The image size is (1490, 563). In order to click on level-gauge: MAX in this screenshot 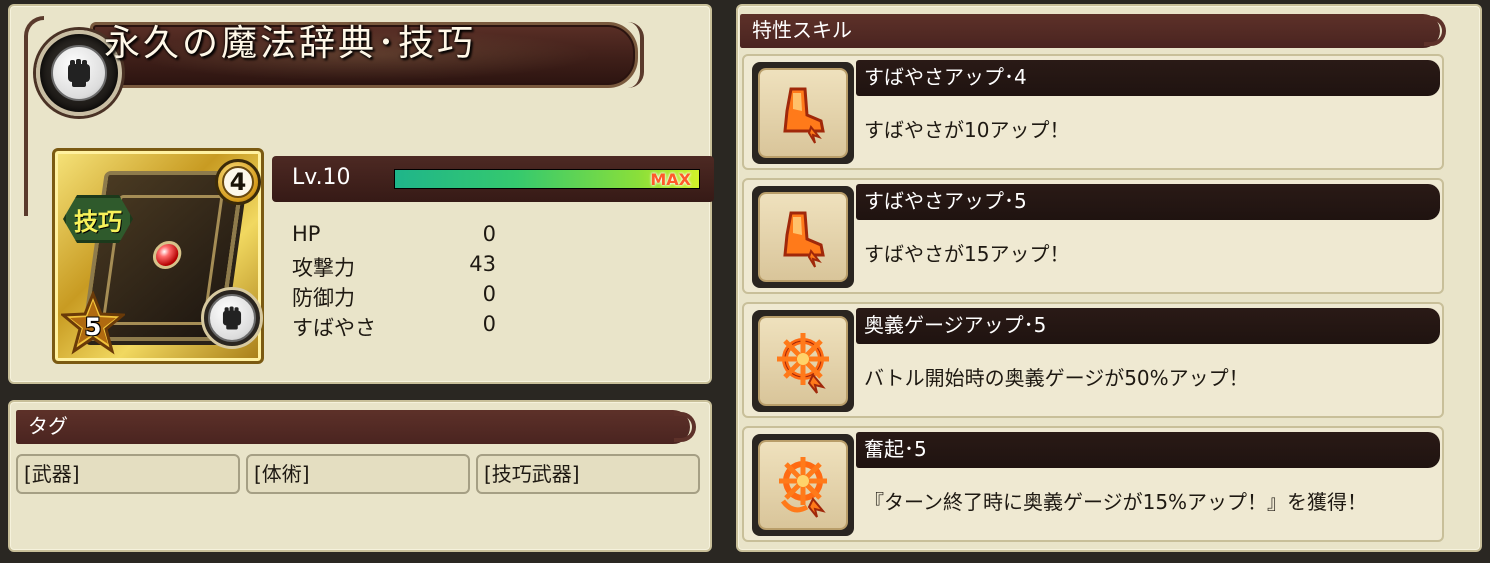, I will do `click(547, 179)`.